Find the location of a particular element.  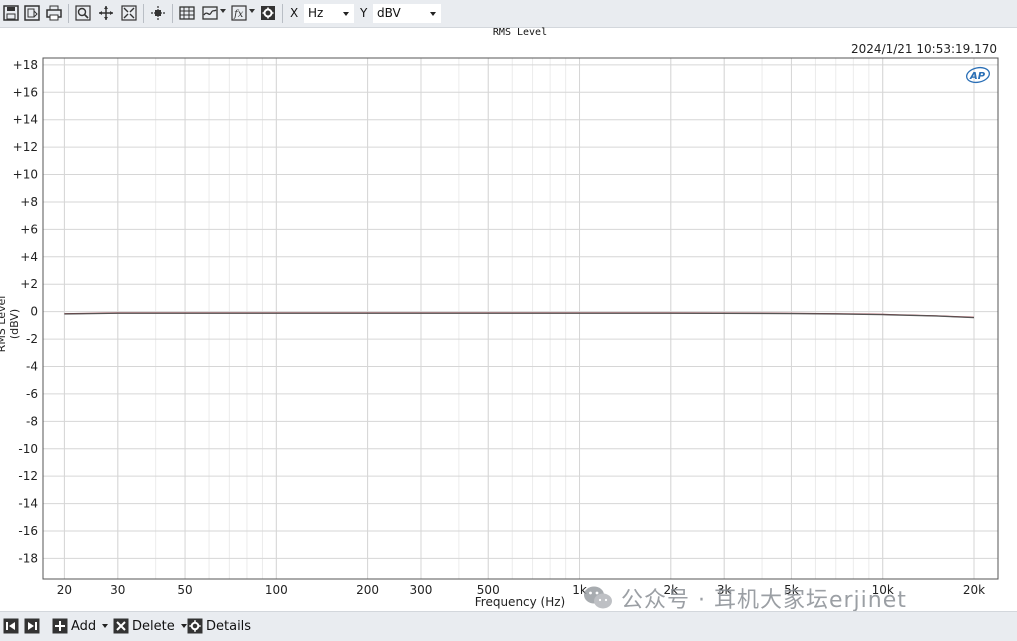

y-tick-label: +12 is located at coordinates (25, 147).